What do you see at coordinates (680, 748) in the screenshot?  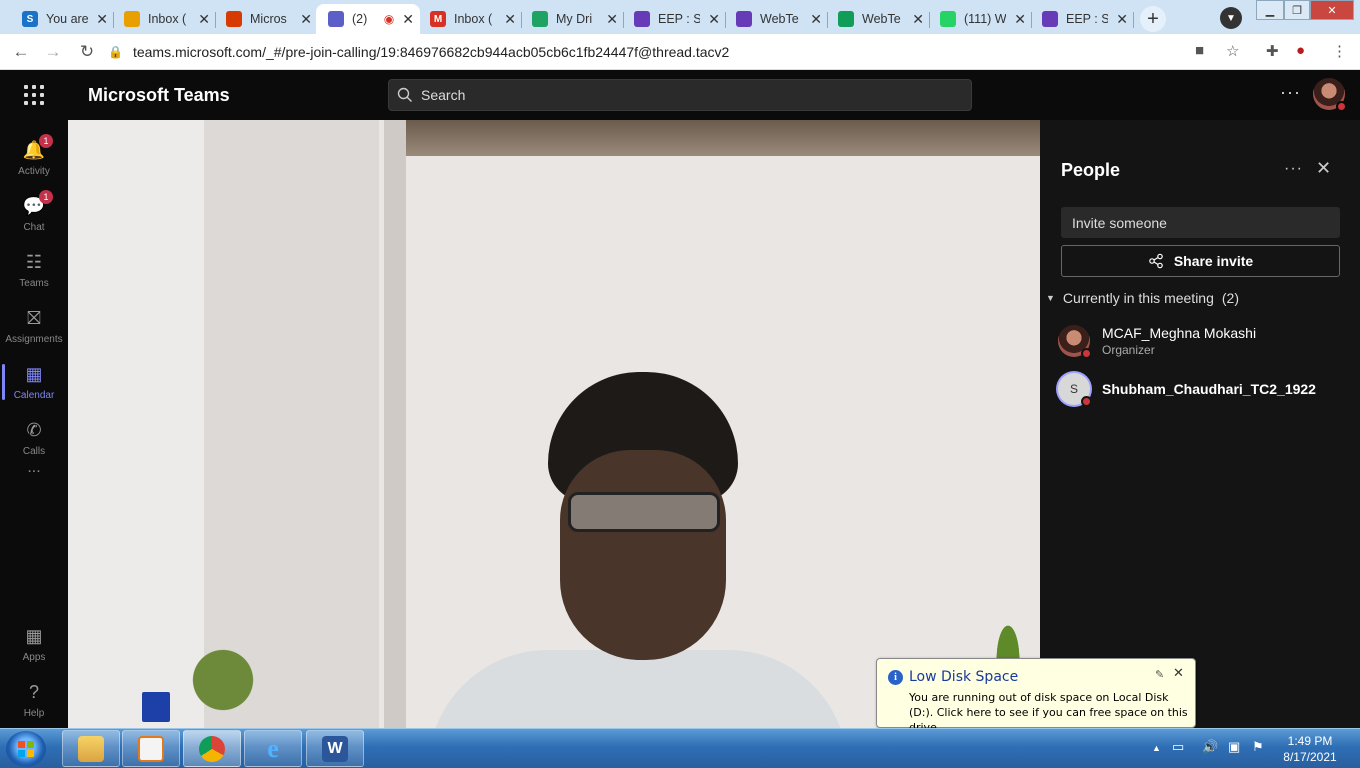 I see `taskbar: e W ▲ ▭ 🔊 ▣ ⚑ 1:49 PM 8/17/2021` at bounding box center [680, 748].